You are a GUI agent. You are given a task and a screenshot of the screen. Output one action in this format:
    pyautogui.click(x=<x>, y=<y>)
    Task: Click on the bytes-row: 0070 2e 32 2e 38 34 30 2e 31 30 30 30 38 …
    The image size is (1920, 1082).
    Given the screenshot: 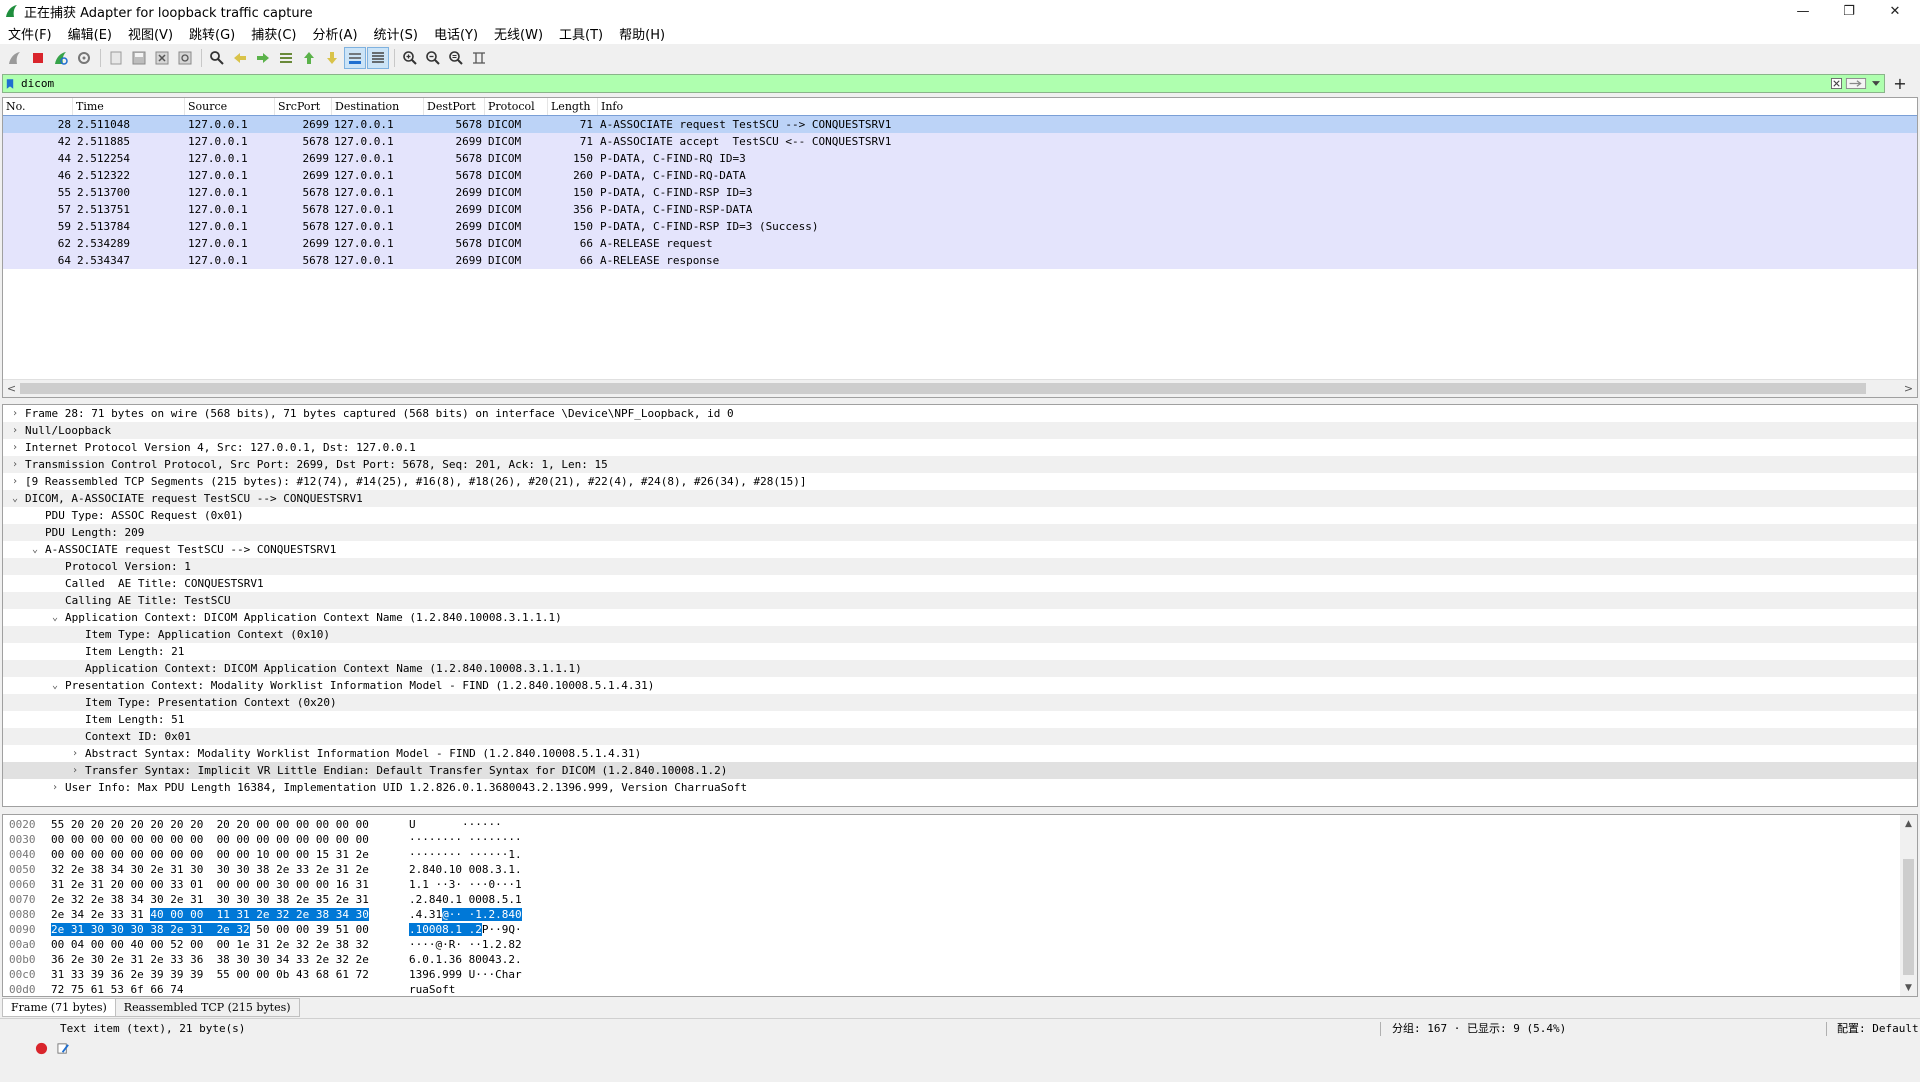 What is the action you would take?
    pyautogui.click(x=948, y=899)
    